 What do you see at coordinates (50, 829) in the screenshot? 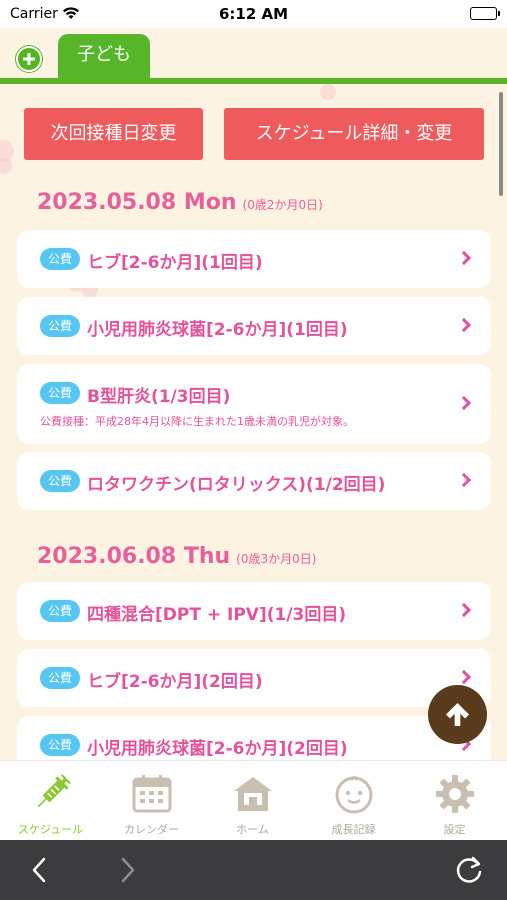
I see `nav-label: スケジュール` at bounding box center [50, 829].